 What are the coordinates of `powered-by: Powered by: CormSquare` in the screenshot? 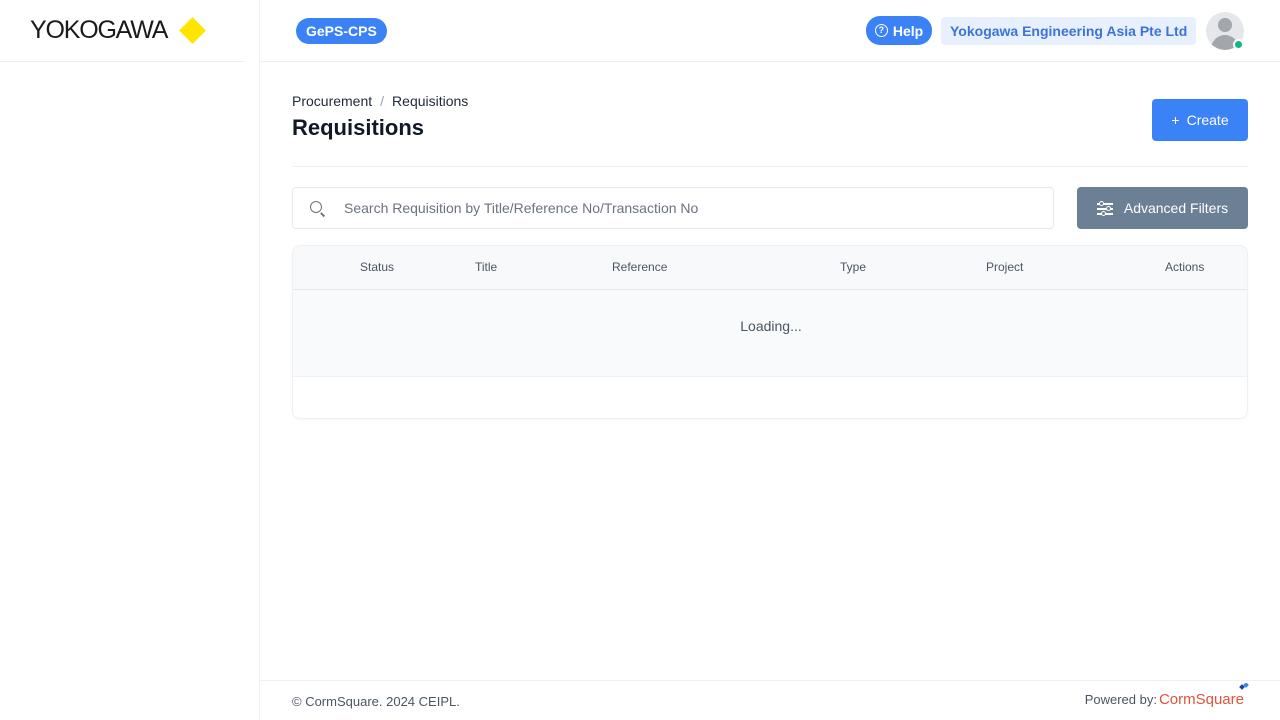 It's located at (1166, 695).